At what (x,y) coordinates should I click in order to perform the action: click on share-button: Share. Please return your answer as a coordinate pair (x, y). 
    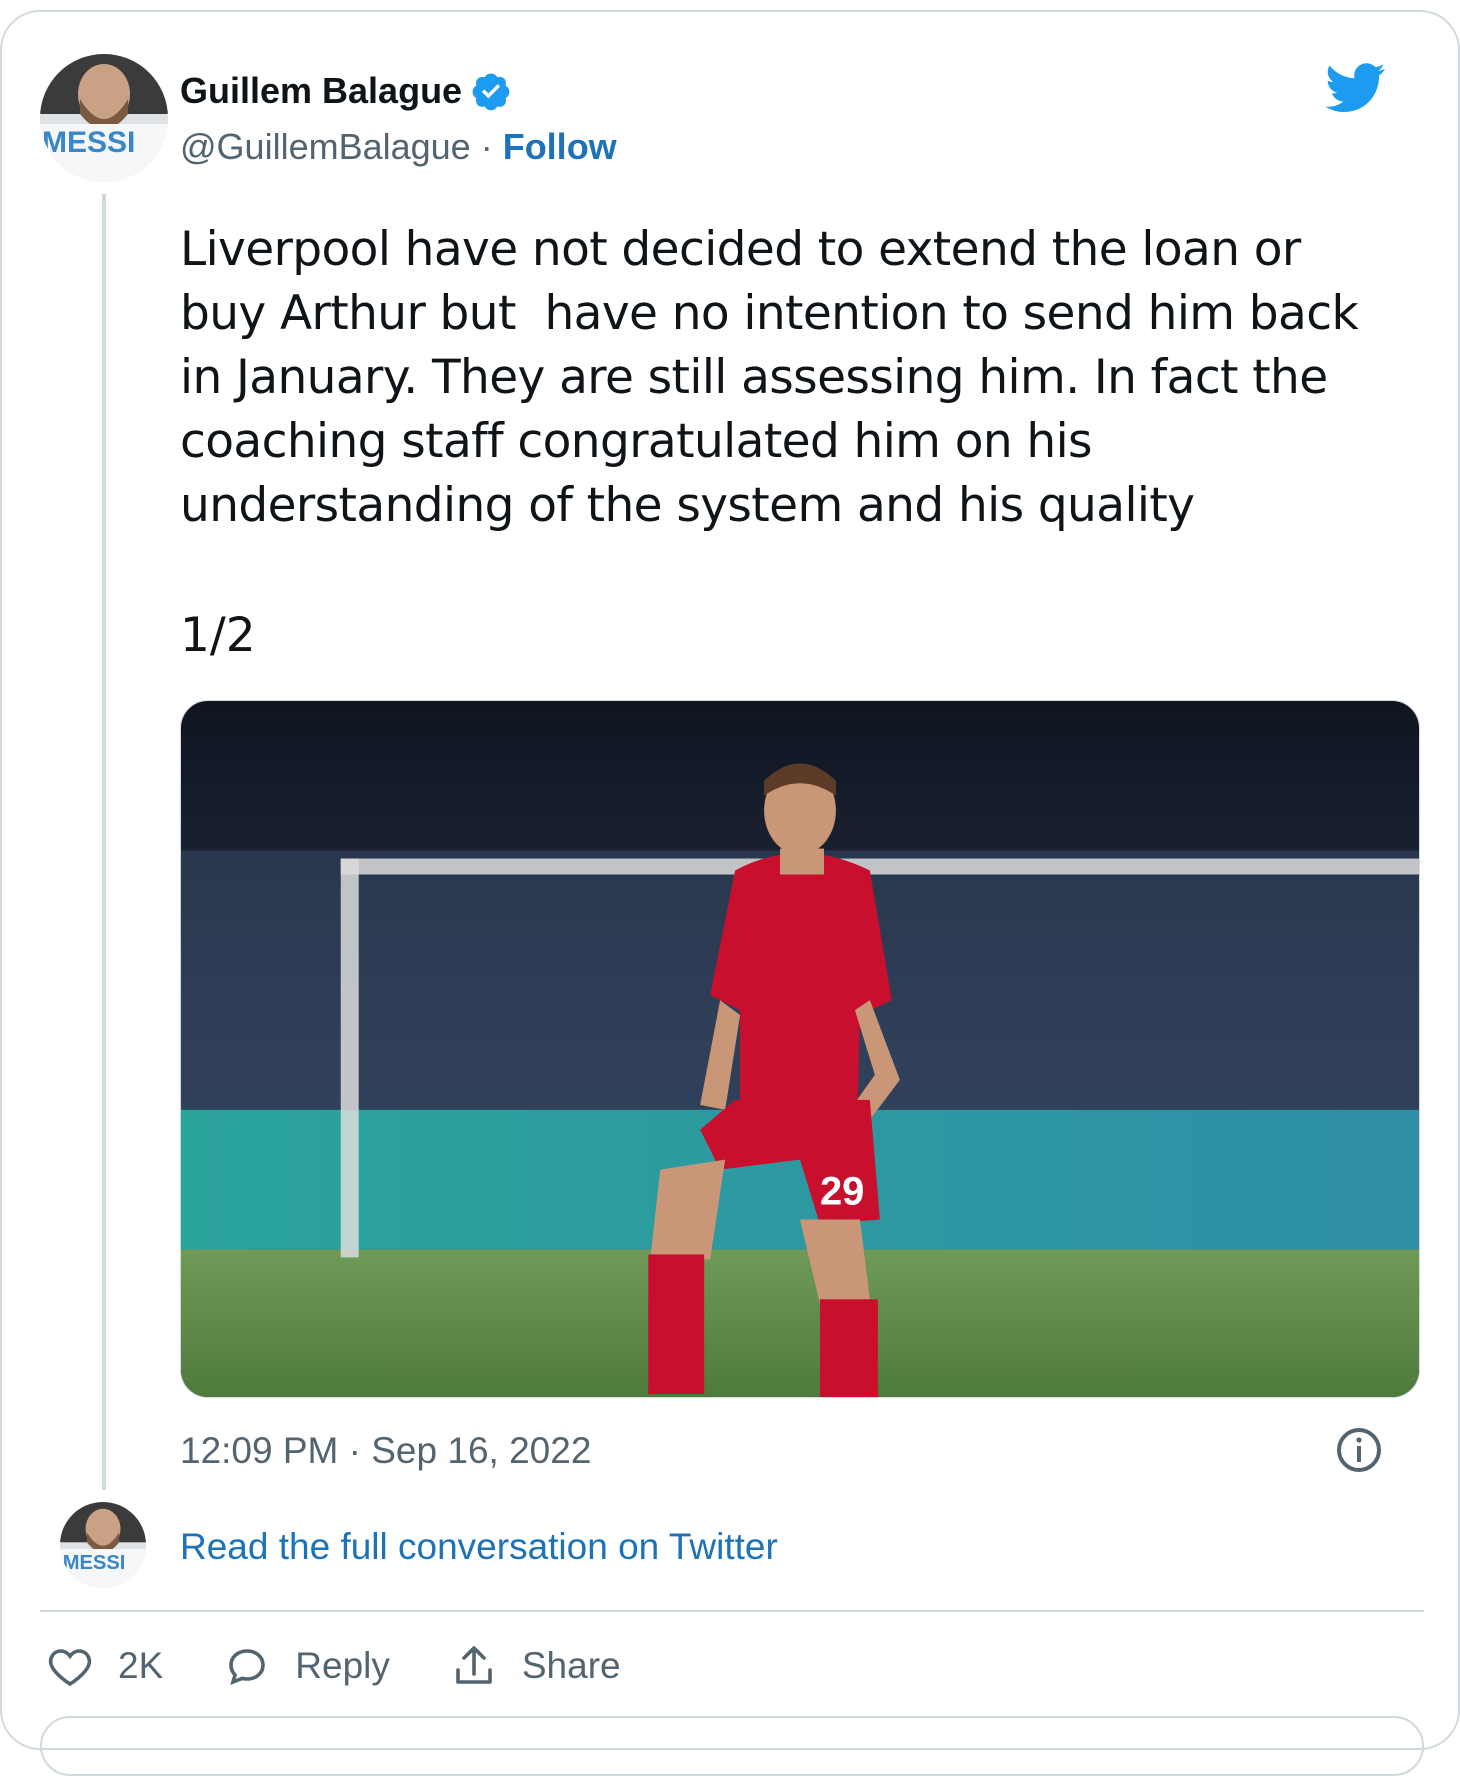
    Looking at the image, I should click on (535, 1666).